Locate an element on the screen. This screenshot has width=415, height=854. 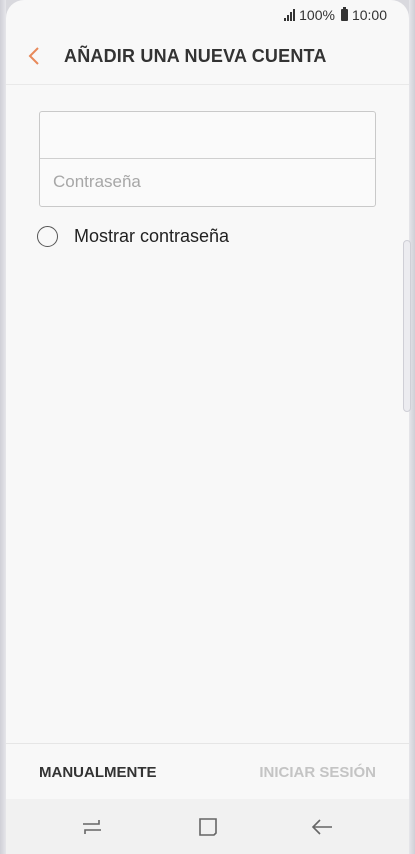
recents-icon is located at coordinates (92, 827).